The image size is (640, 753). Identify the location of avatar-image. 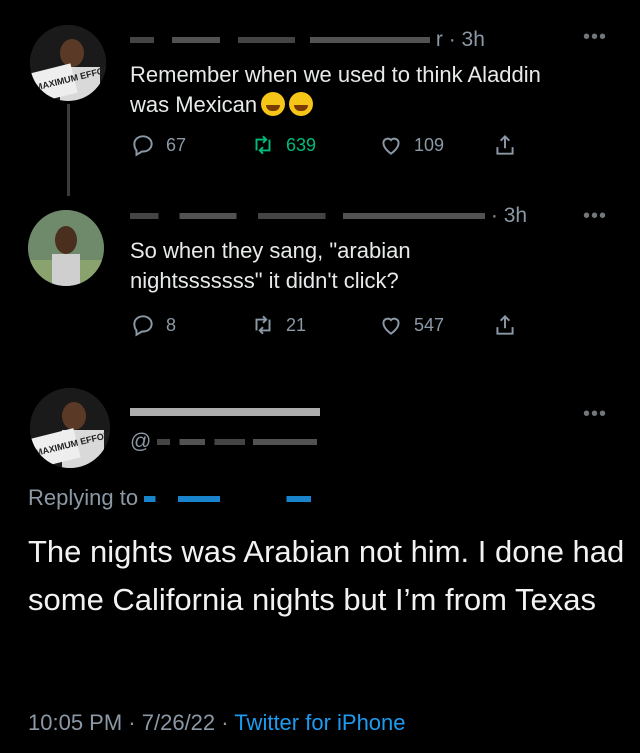
(66, 248).